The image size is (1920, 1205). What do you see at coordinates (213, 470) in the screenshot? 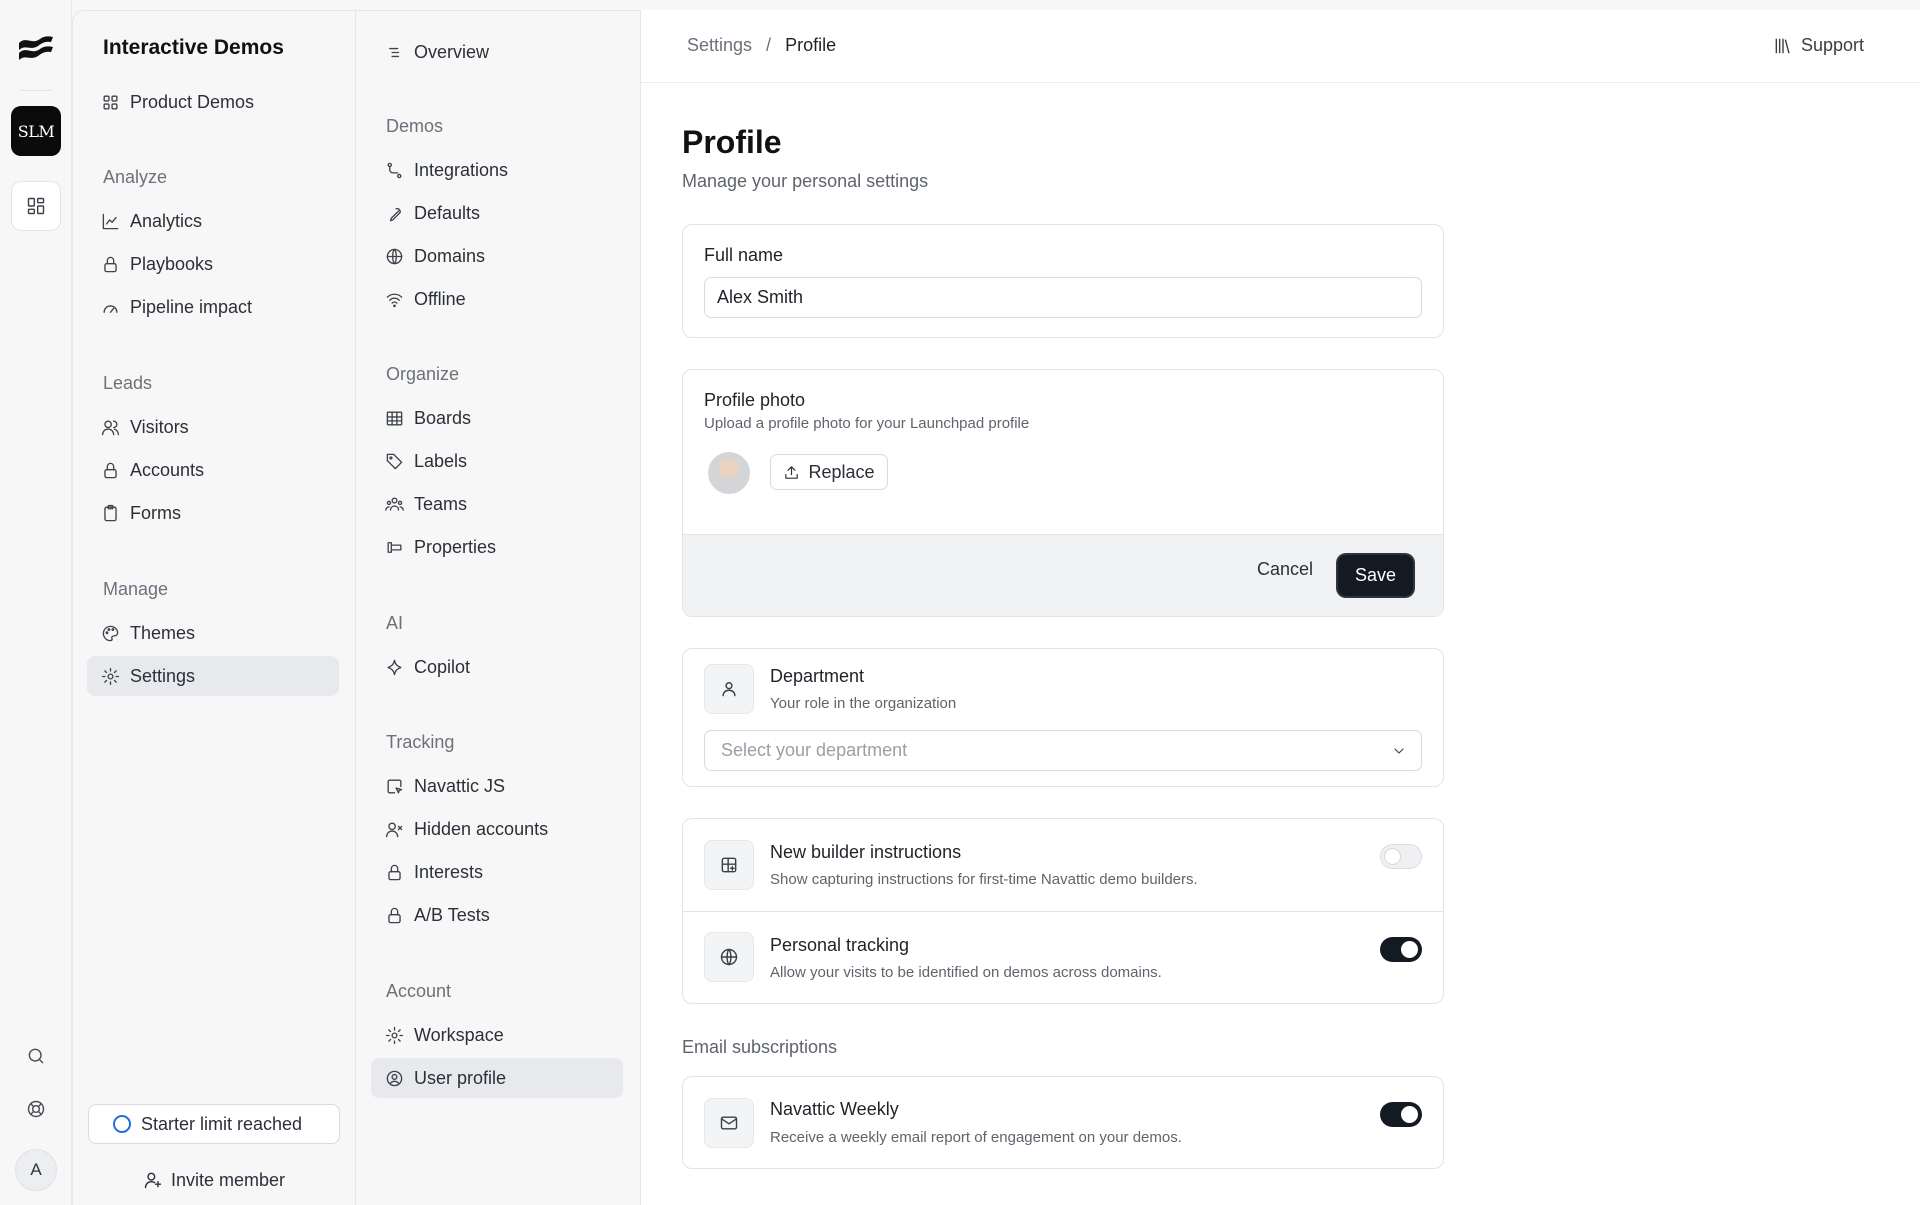
I see `sidebar-item-accounts: Accounts` at bounding box center [213, 470].